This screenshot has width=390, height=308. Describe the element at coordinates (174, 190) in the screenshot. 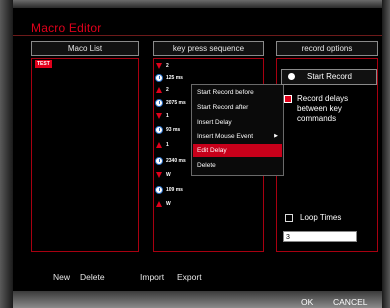

I see `sequence-text: 109 ms` at that location.